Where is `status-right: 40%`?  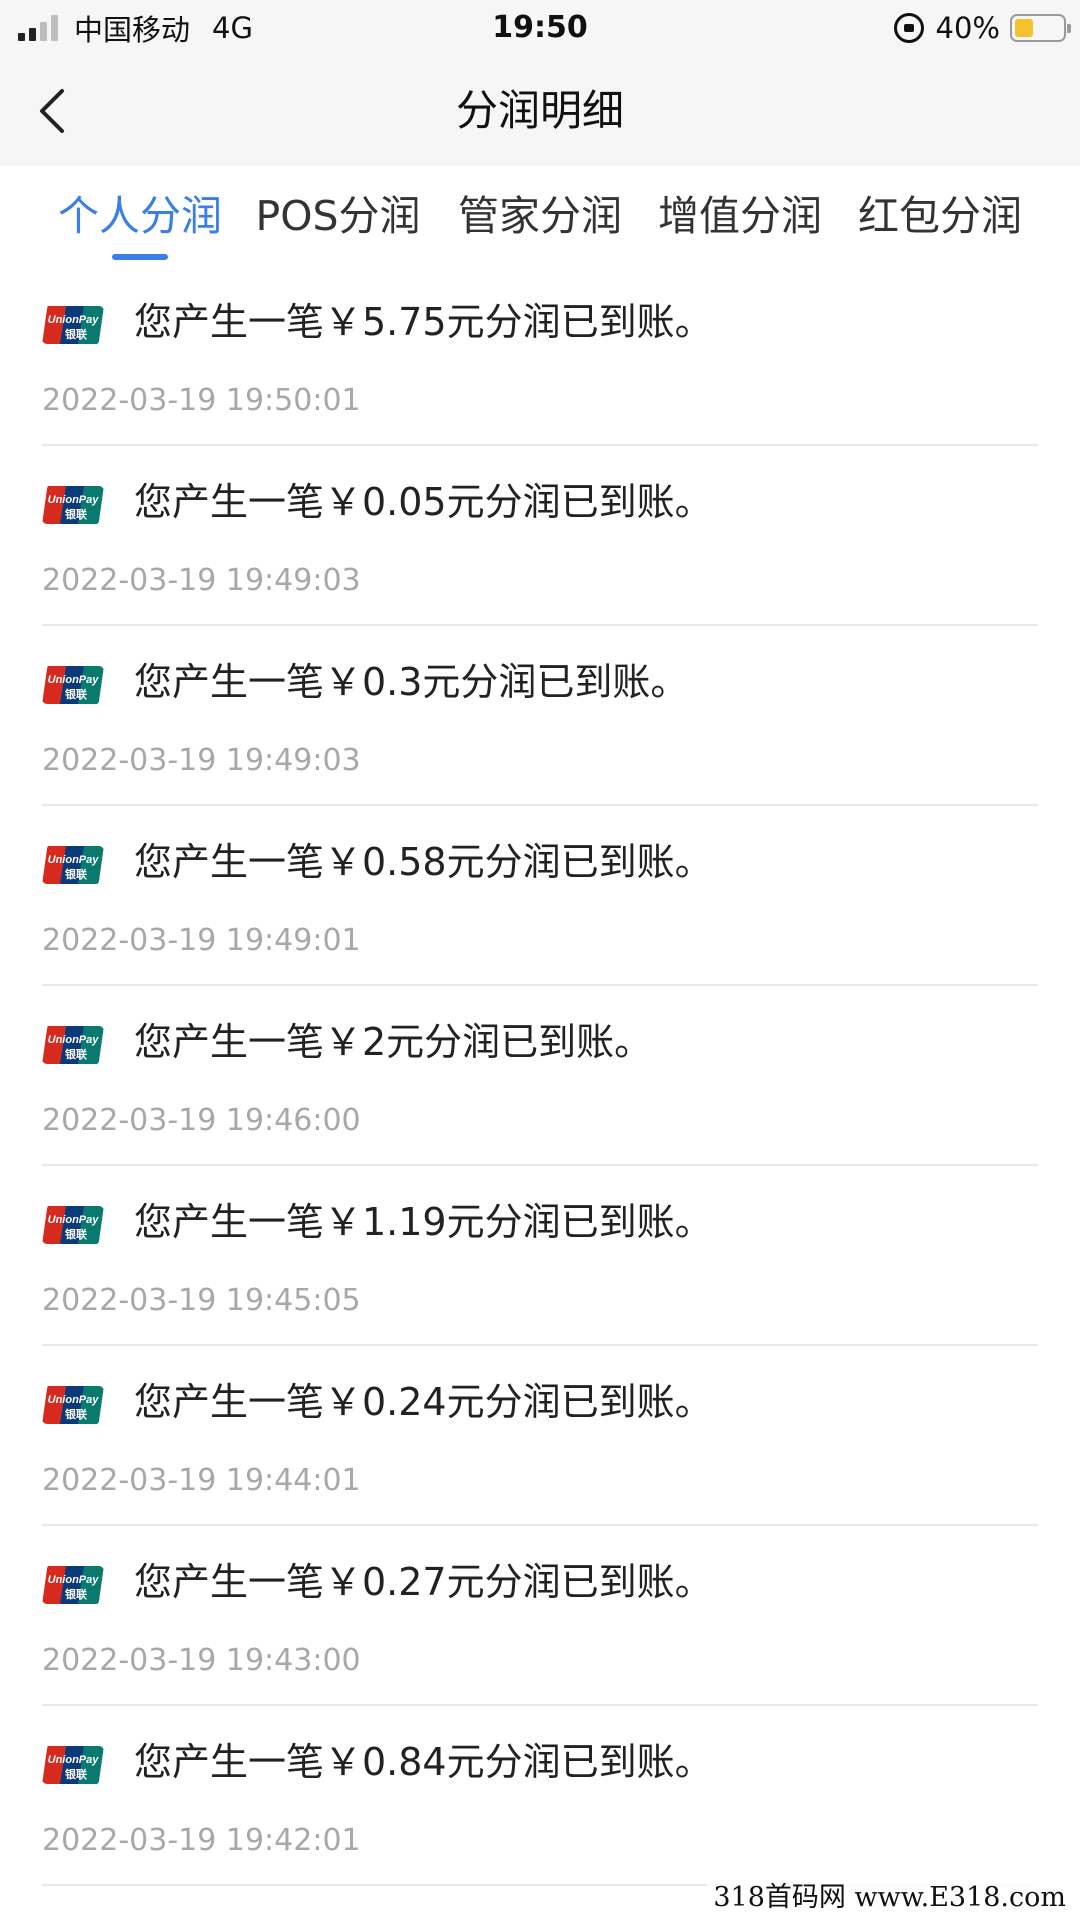 status-right: 40% is located at coordinates (982, 28).